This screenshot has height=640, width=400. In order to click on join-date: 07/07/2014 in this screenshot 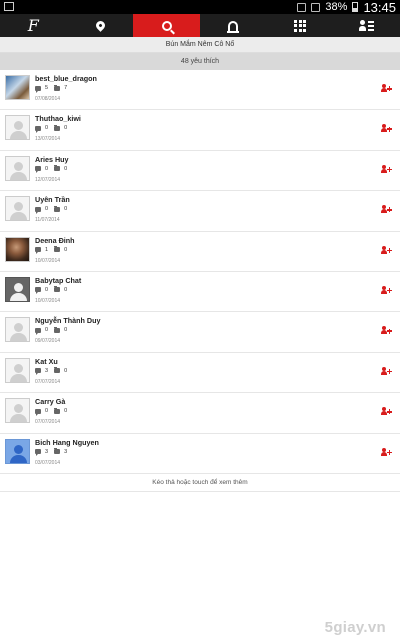, I will do `click(48, 381)`.